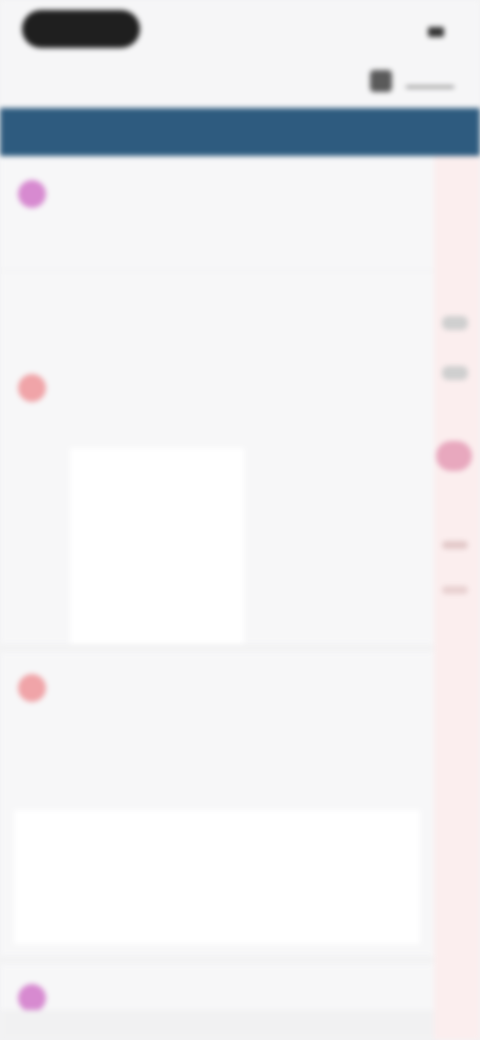 Image resolution: width=480 pixels, height=1040 pixels. Describe the element at coordinates (240, 86) in the screenshot. I see `top-toolbar` at that location.